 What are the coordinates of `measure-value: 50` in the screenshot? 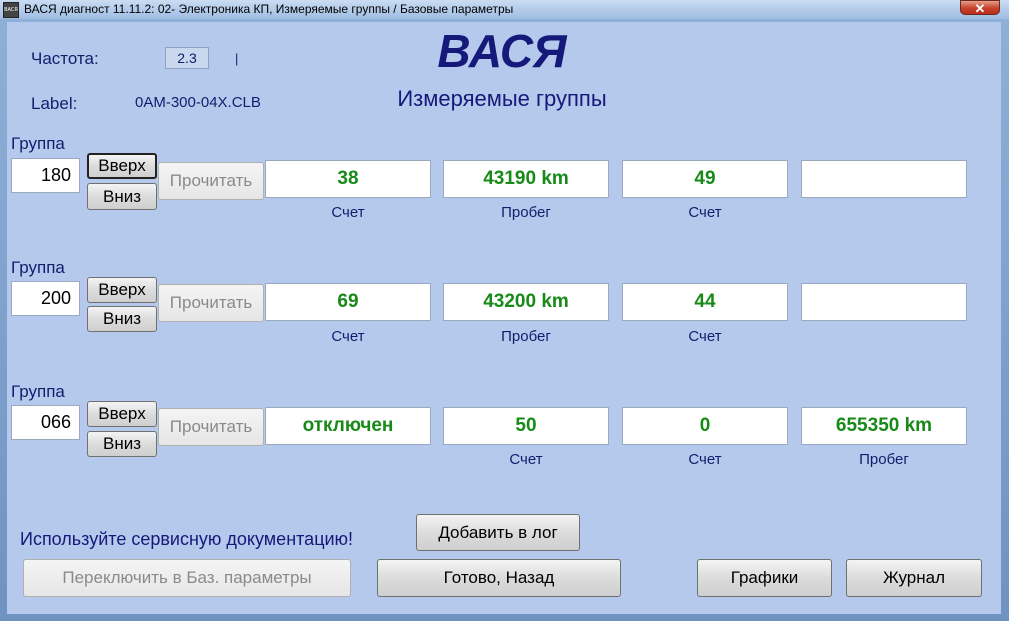 It's located at (526, 426).